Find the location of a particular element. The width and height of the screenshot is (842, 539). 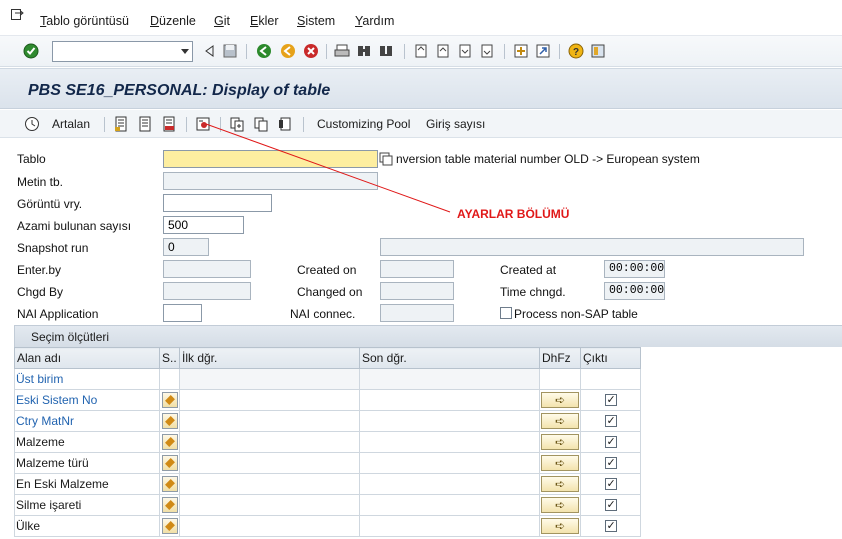

menu-yardim: Yardım is located at coordinates (374, 21).